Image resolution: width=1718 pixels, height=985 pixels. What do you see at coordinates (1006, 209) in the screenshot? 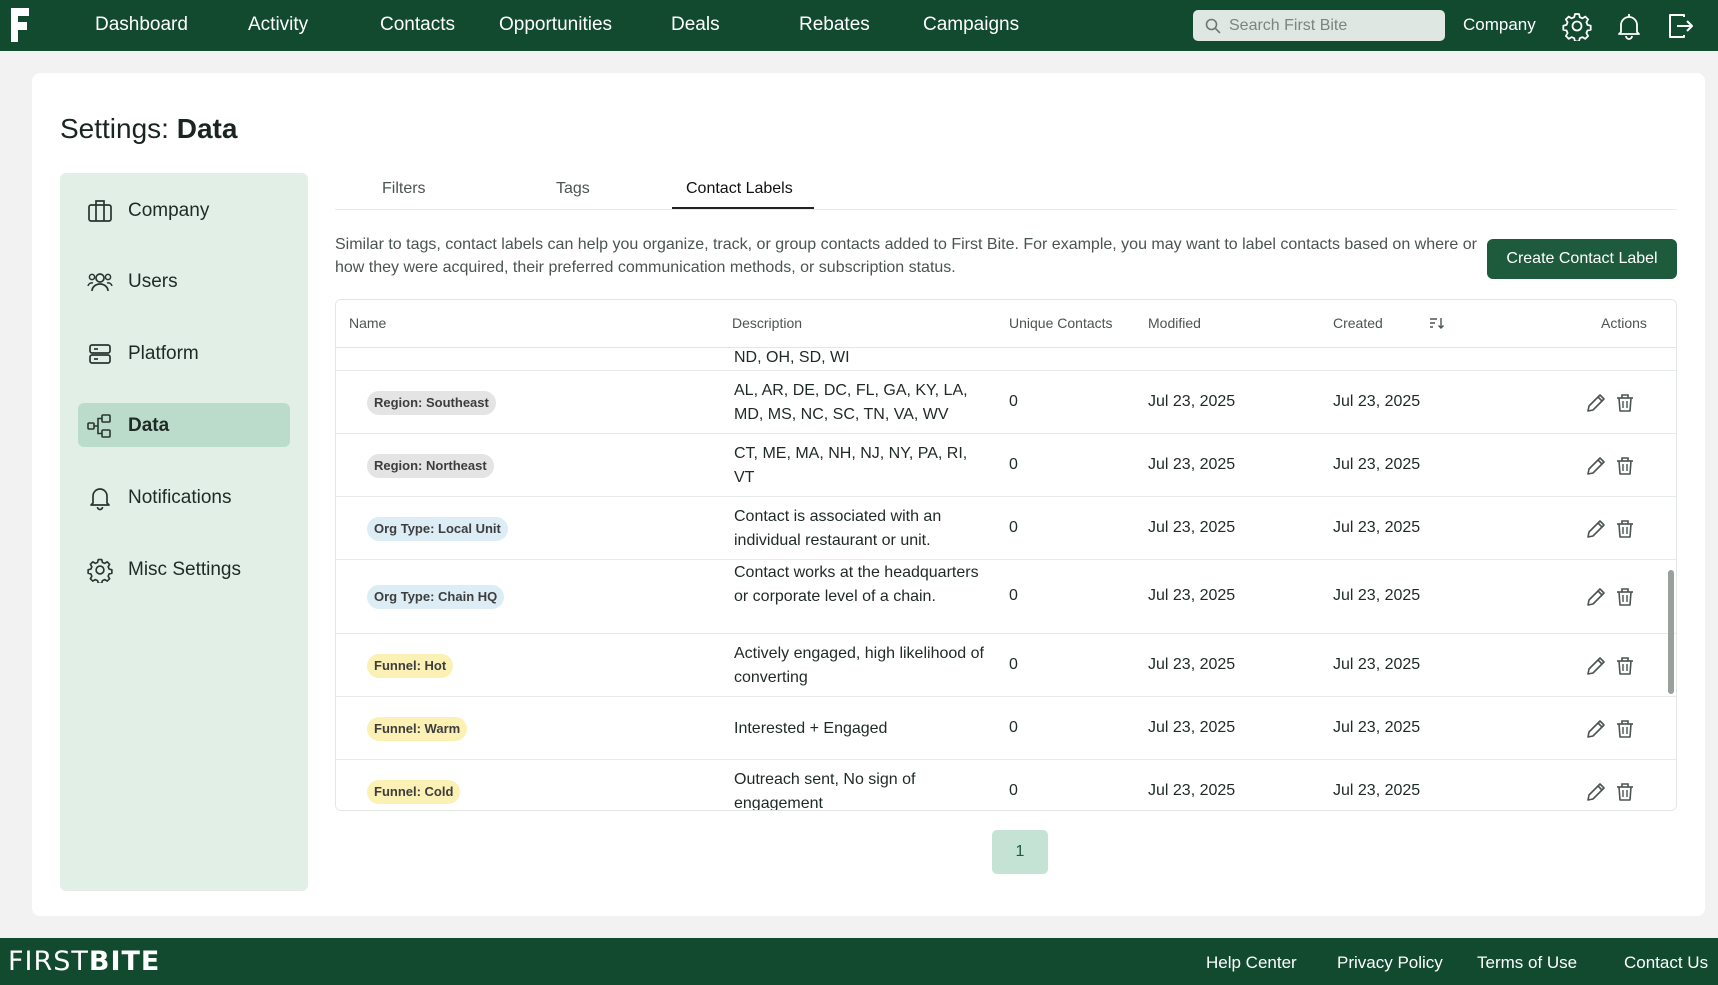
I see `tab-divider` at bounding box center [1006, 209].